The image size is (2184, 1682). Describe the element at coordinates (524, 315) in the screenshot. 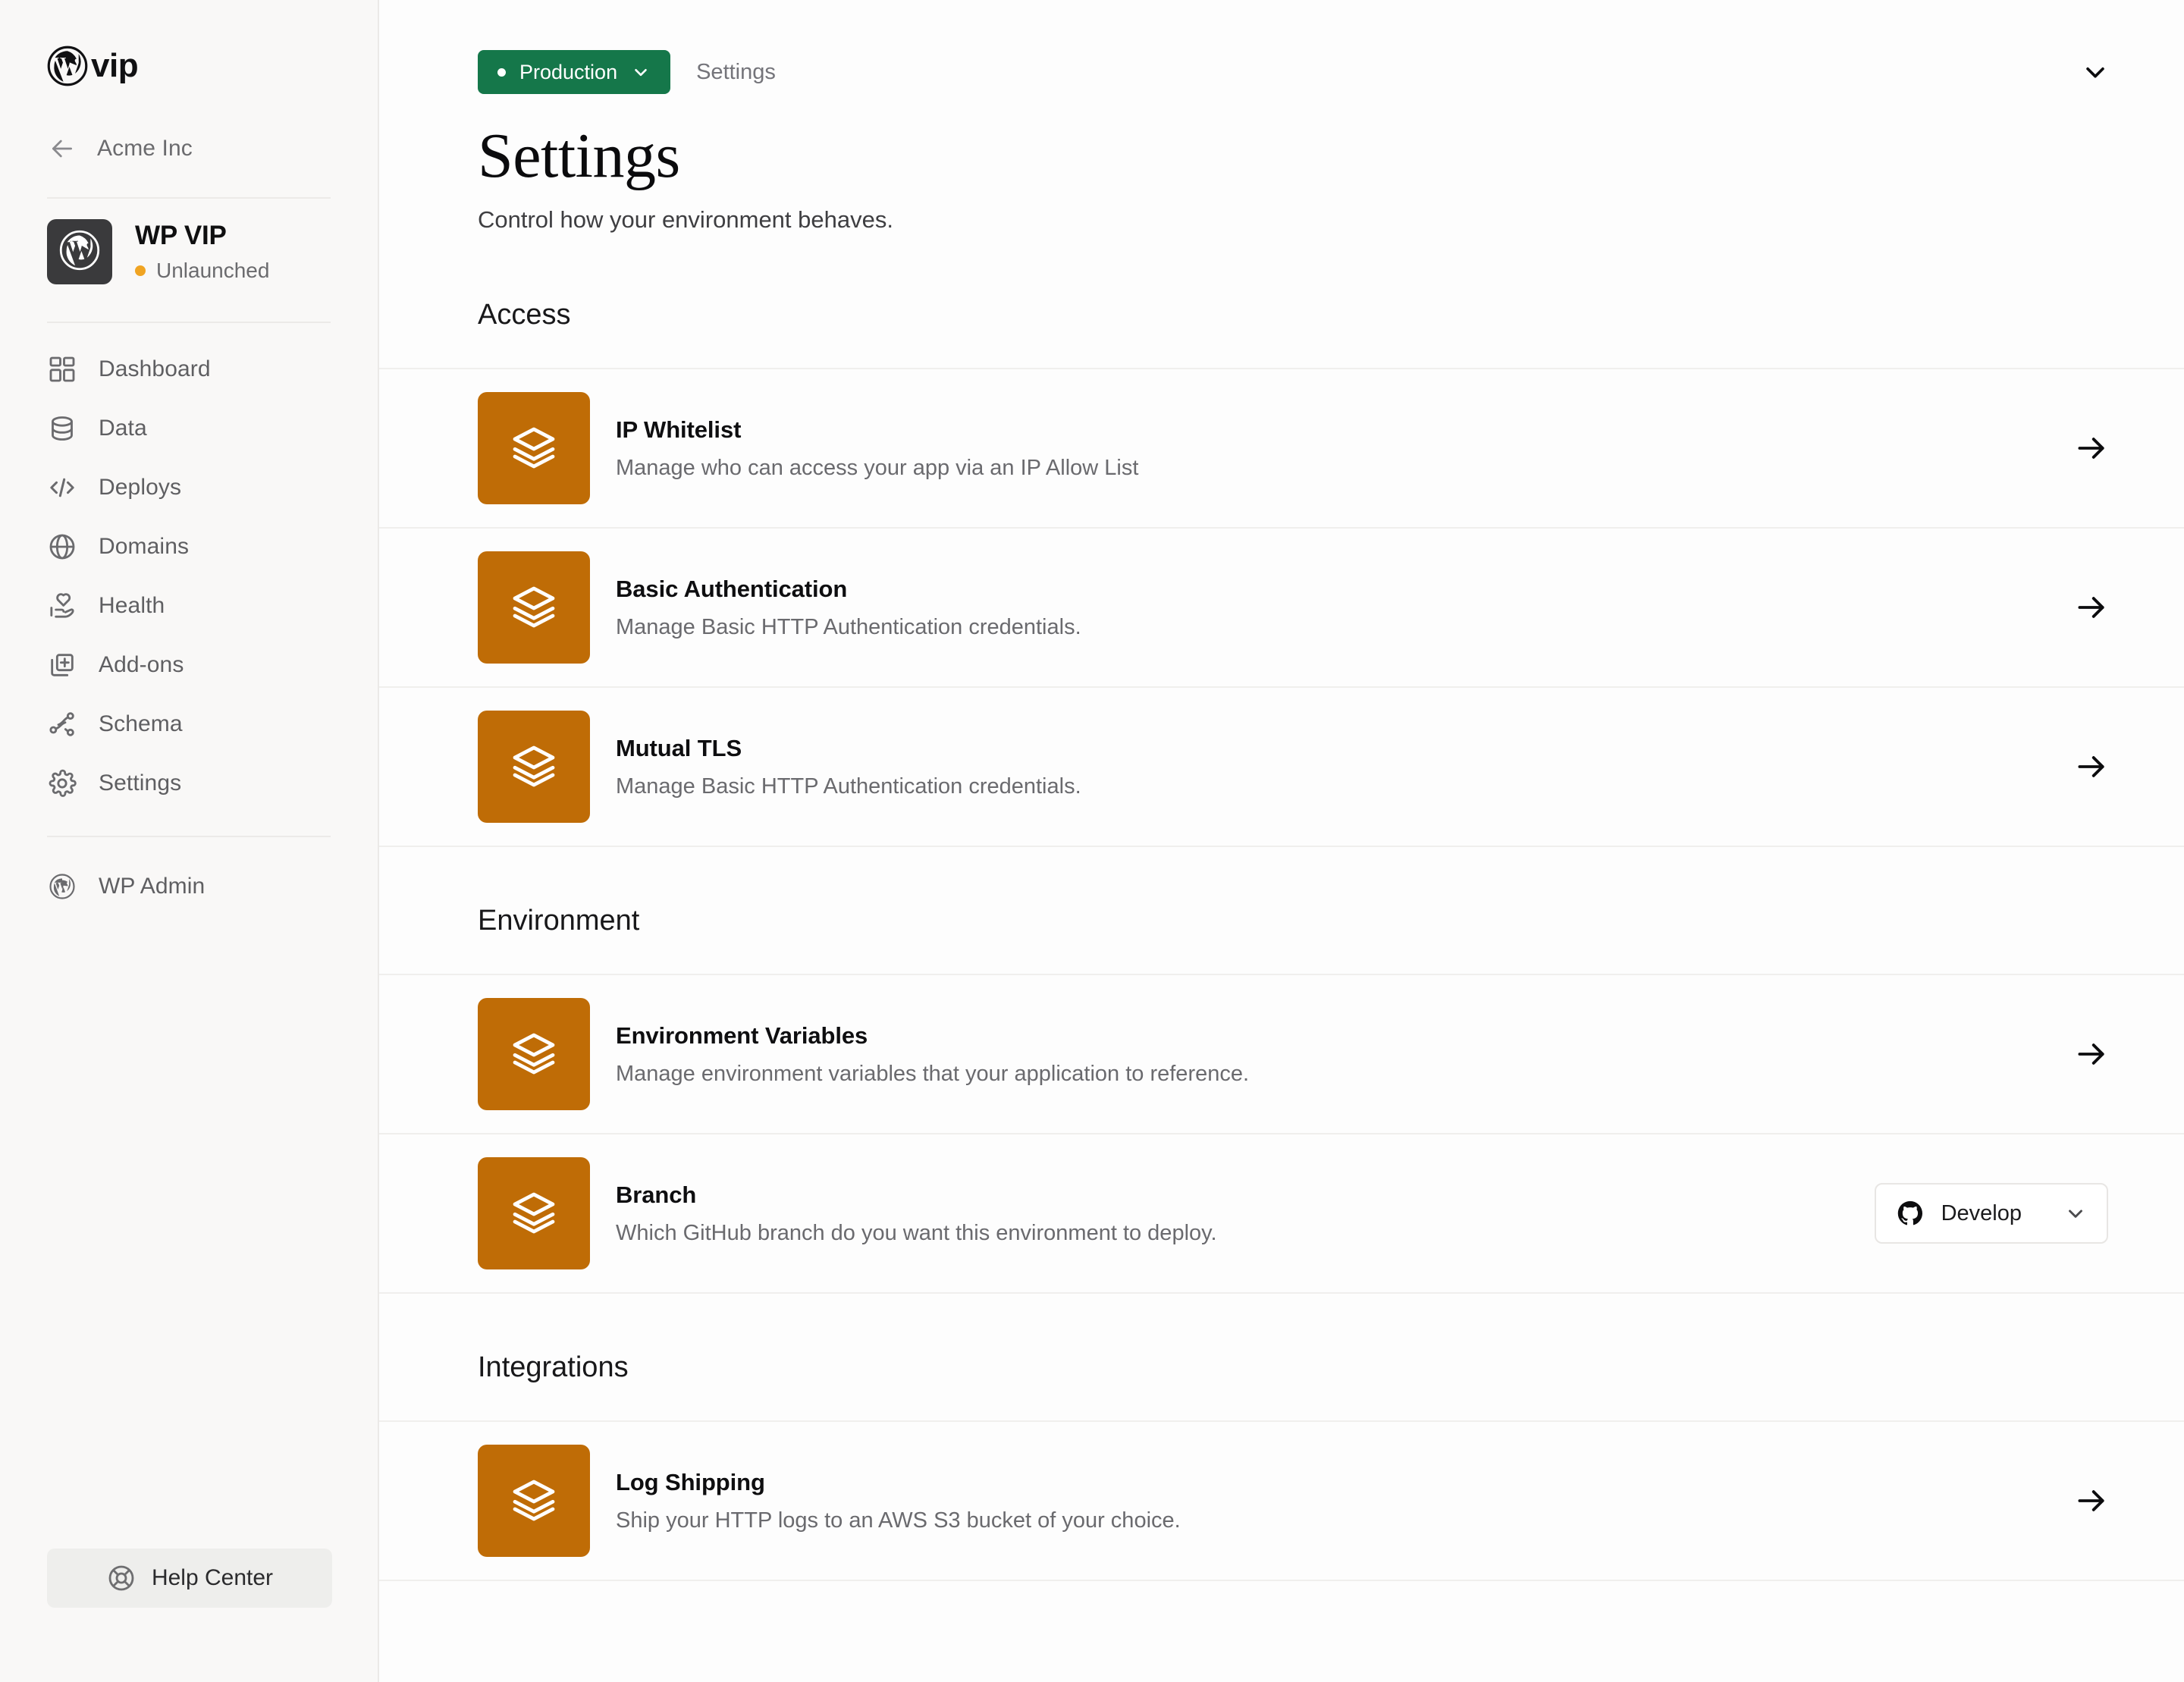

I see `section-heading-access: Access` at that location.